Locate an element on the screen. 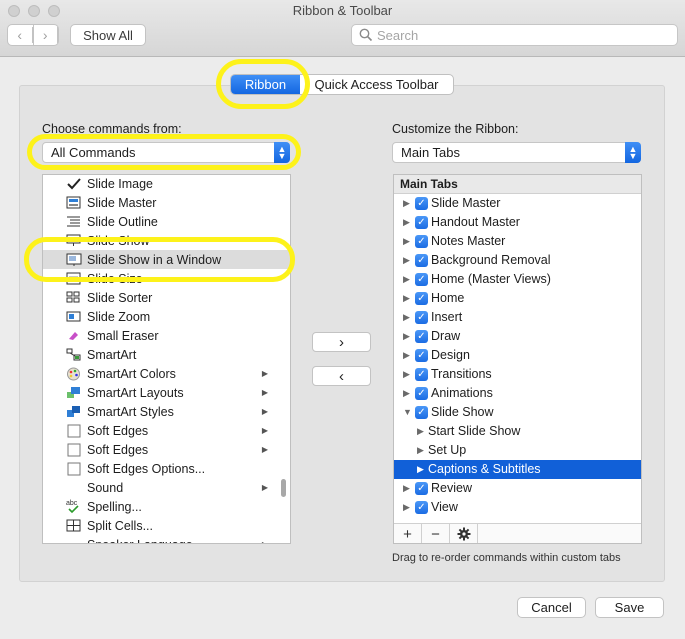 This screenshot has height=639, width=685. command-item: Slide Zoom is located at coordinates (166, 316).